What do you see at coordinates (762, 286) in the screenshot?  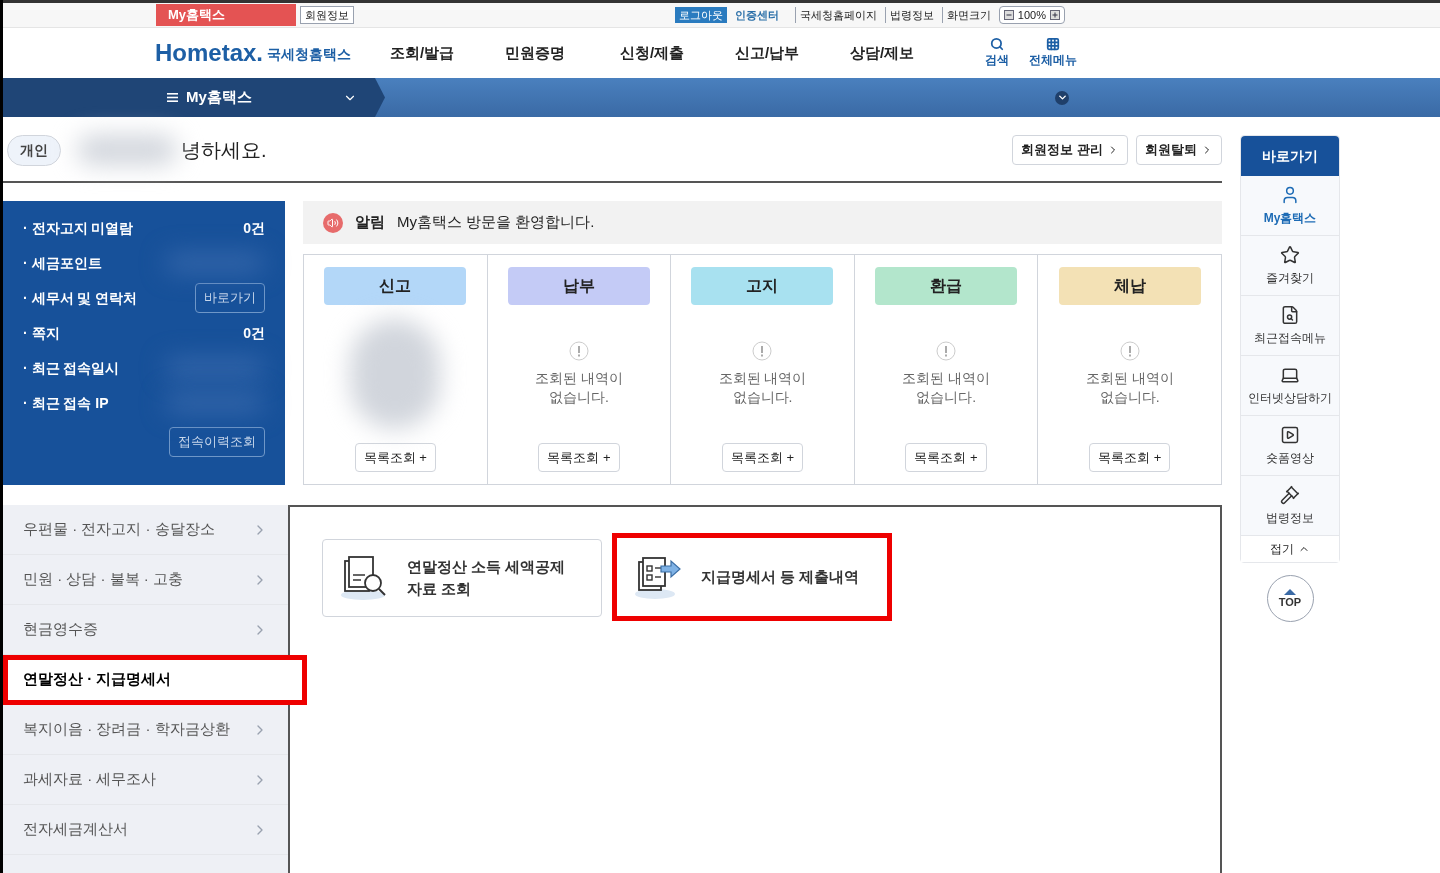 I see `status-header: 고지` at bounding box center [762, 286].